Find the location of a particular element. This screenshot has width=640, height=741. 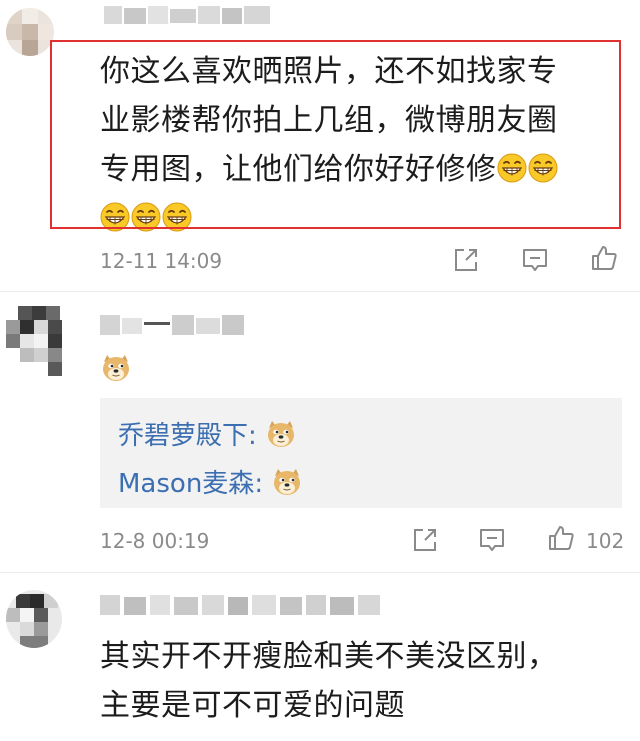

reply-item: 乔碧萝殿下: is located at coordinates (207, 435).